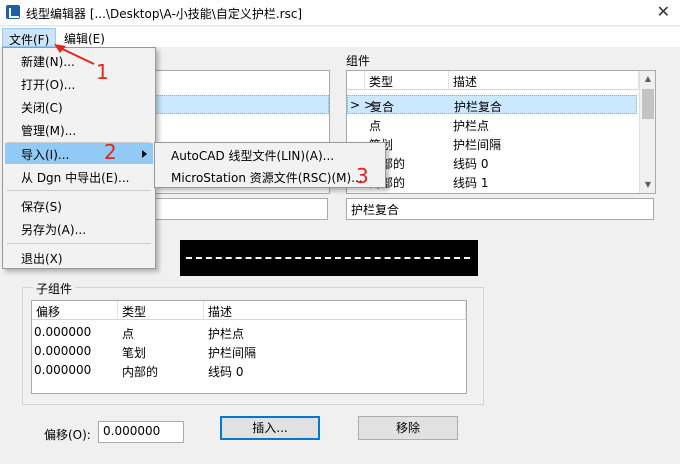  I want to click on component-row: 内部的 线码 0, so click(492, 162).